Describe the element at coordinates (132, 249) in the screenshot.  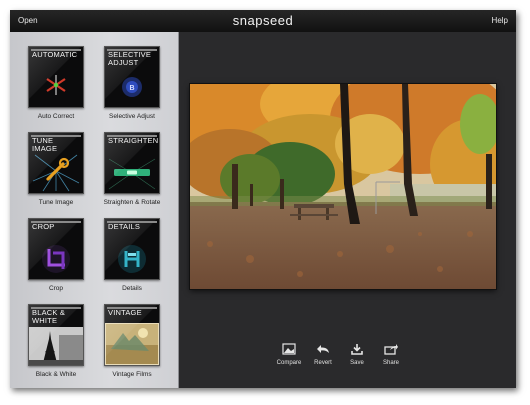
I see `tool-tile: DETAILS` at that location.